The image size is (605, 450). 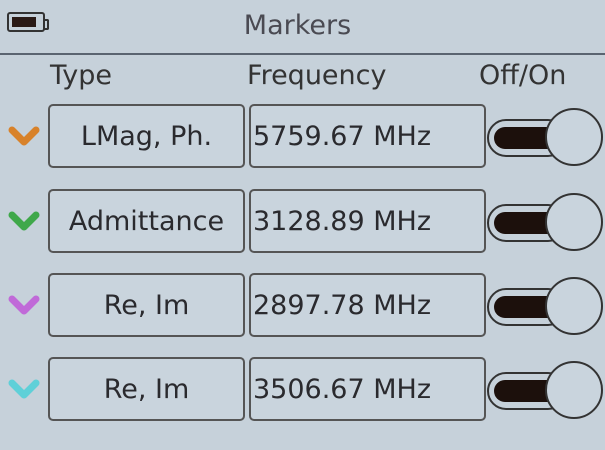 What do you see at coordinates (146, 136) in the screenshot?
I see `marker-type-button: LMag, Ph.` at bounding box center [146, 136].